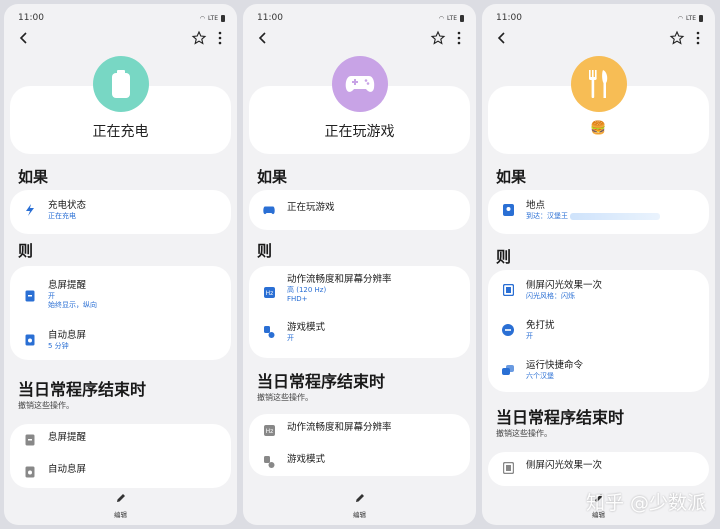  I want to click on aod-icon, so click(30, 296).